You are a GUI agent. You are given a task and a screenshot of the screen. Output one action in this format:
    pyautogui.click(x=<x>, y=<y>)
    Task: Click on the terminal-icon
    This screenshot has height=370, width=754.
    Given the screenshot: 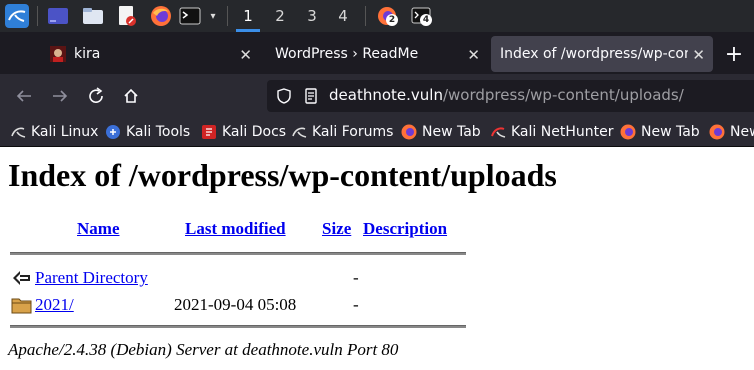 What is the action you would take?
    pyautogui.click(x=190, y=16)
    